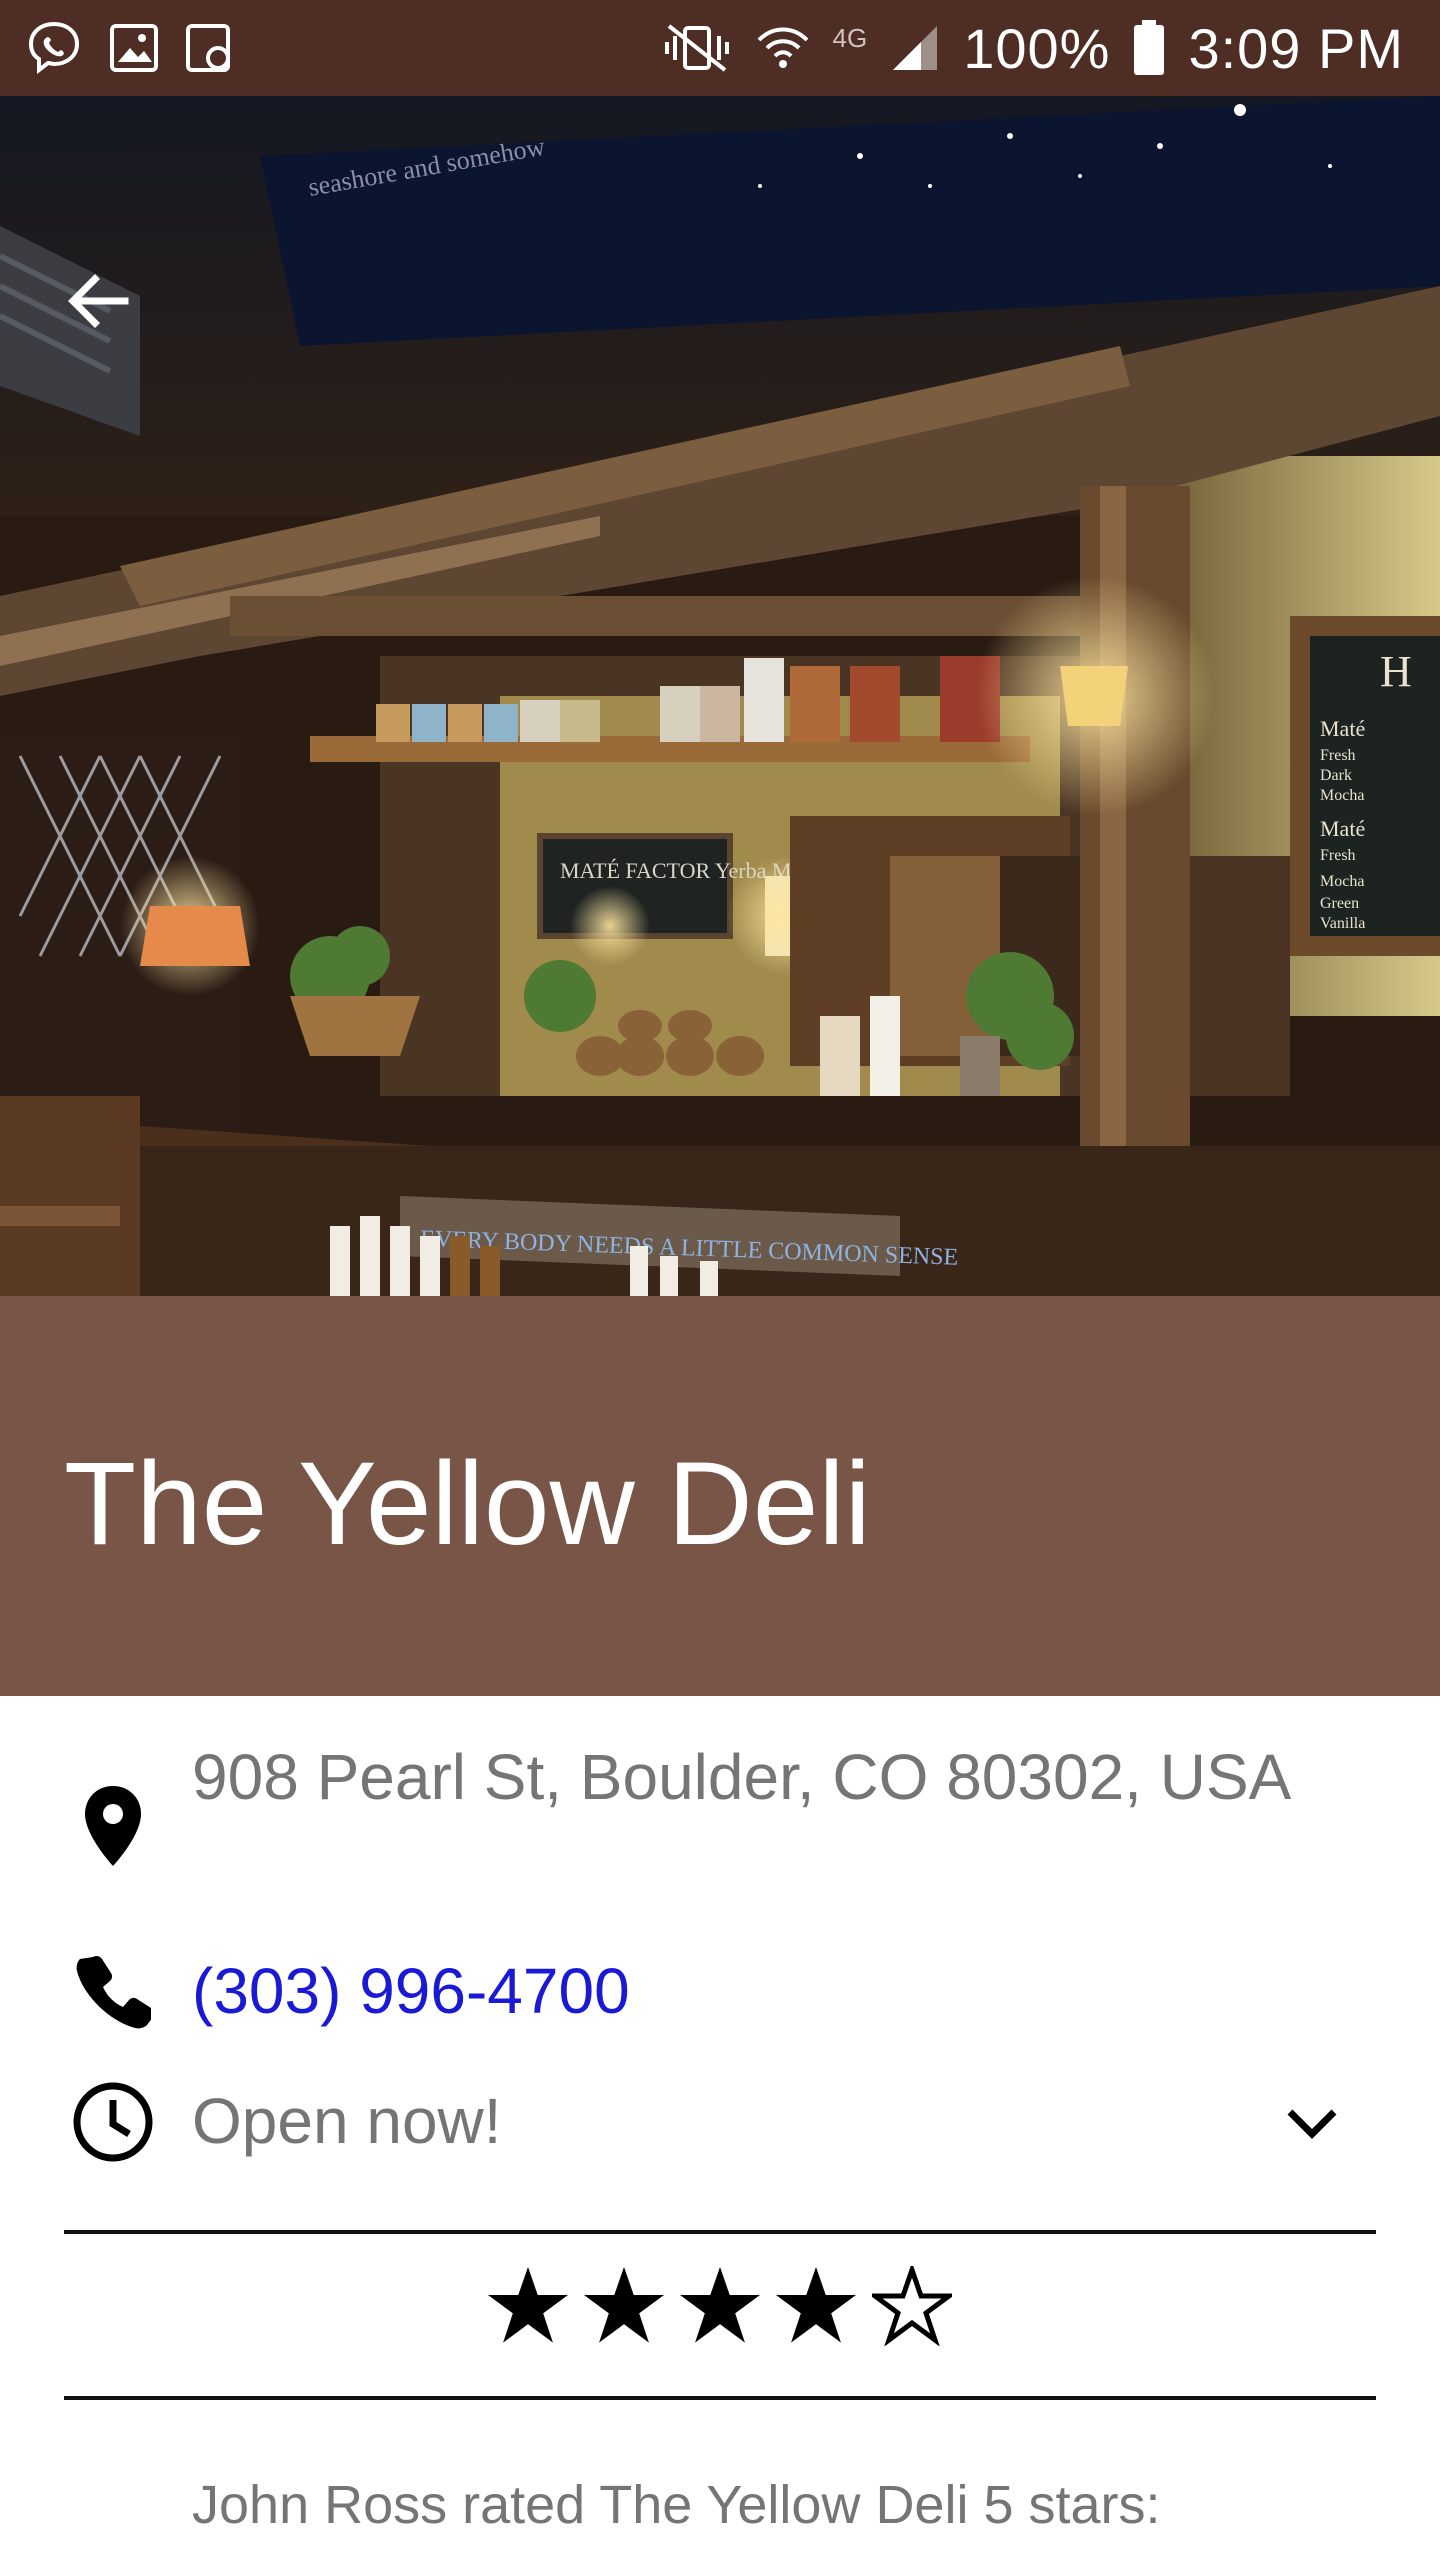 This screenshot has height=2560, width=1440. What do you see at coordinates (113, 1991) in the screenshot?
I see `phone-icon` at bounding box center [113, 1991].